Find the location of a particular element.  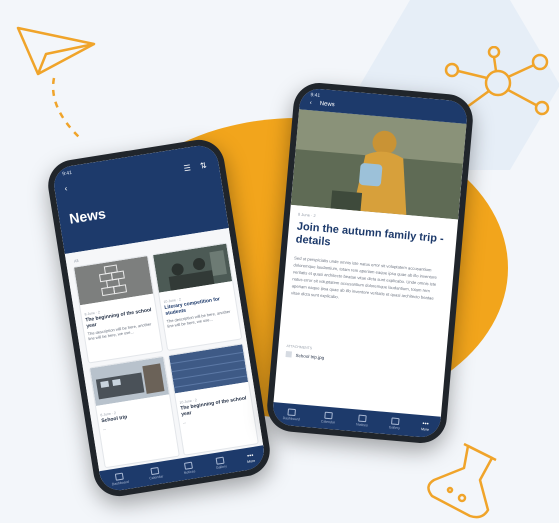

building-photo is located at coordinates (209, 369).